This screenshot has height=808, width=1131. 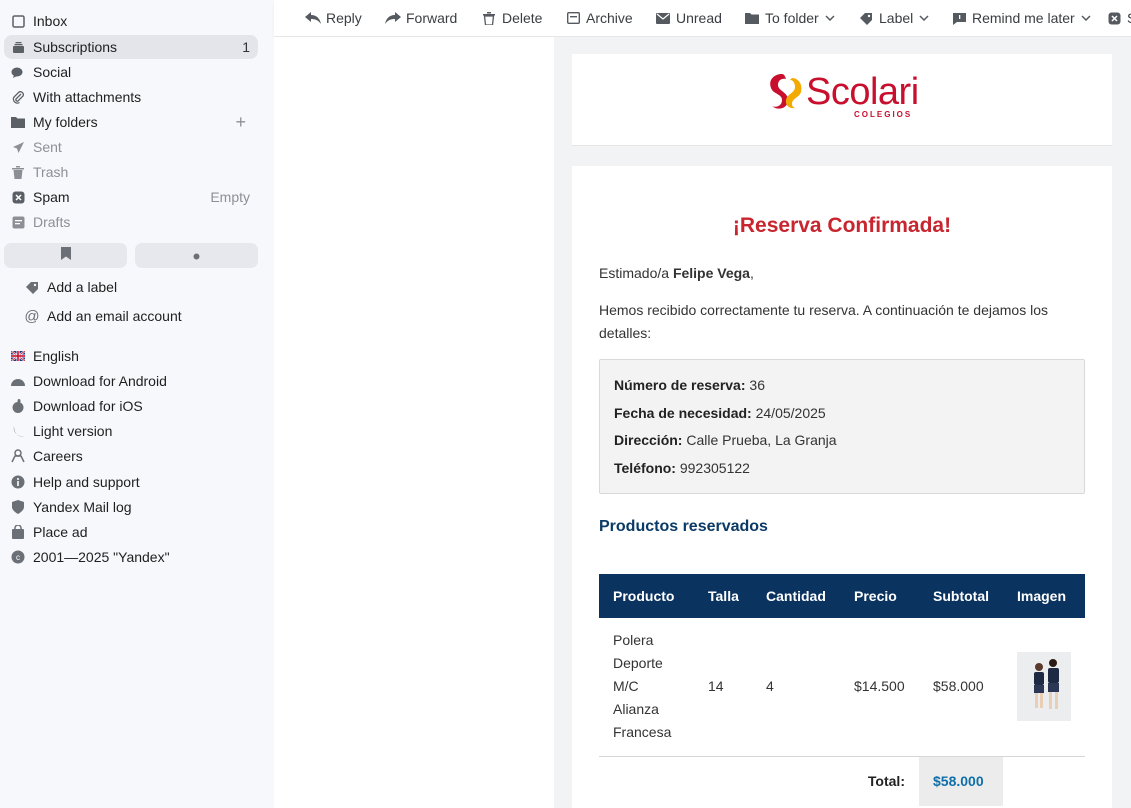 I want to click on footer-label: Help and support, so click(x=86, y=482).